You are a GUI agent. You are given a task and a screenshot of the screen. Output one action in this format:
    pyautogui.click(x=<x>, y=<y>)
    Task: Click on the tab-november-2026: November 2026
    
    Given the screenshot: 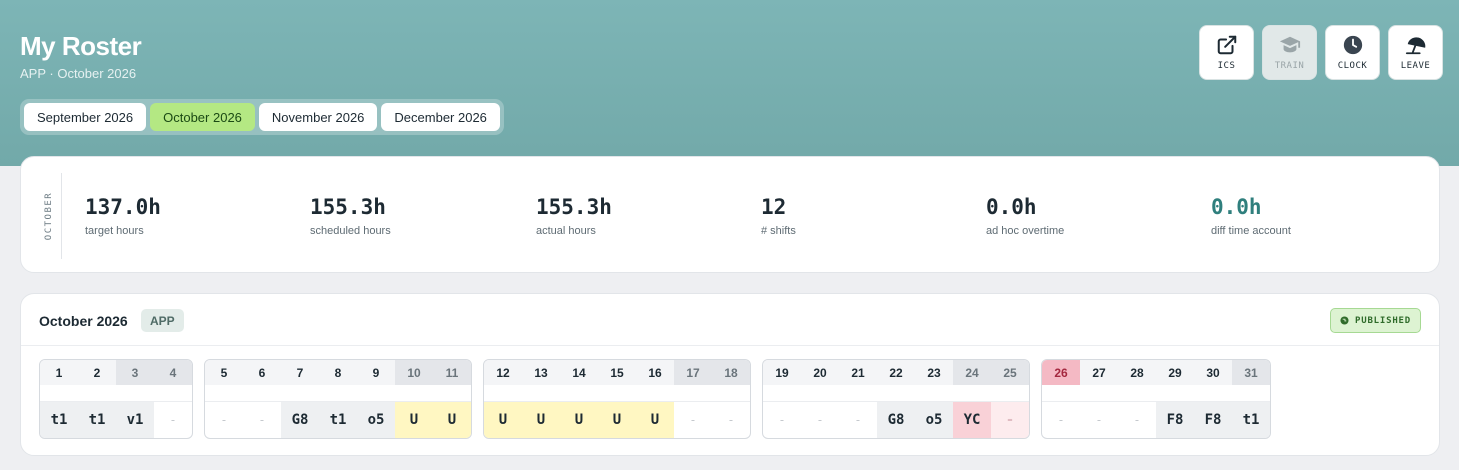 What is the action you would take?
    pyautogui.click(x=318, y=117)
    